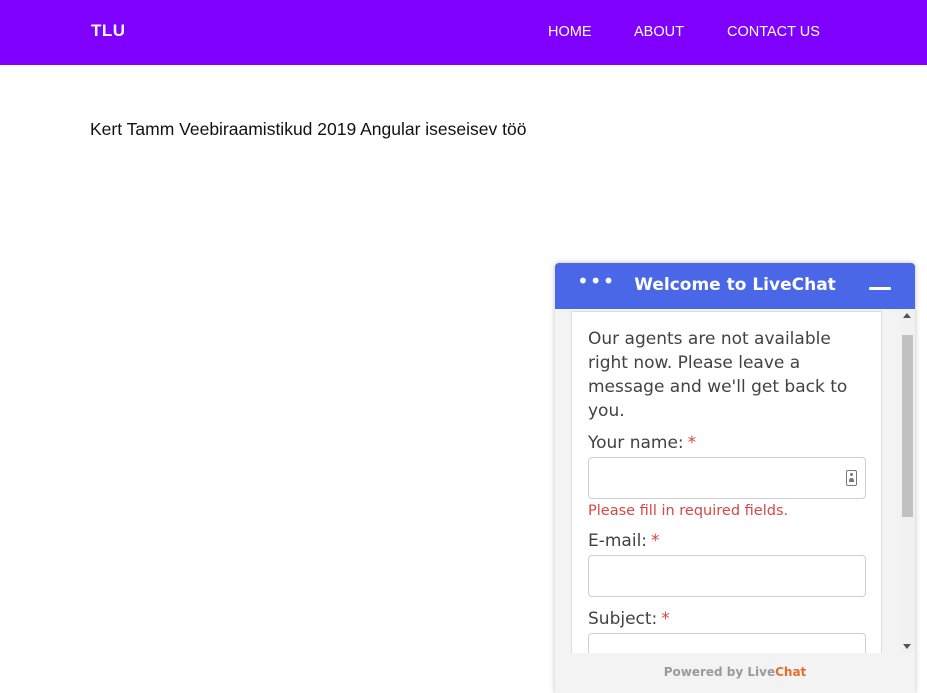  What do you see at coordinates (791, 672) in the screenshot?
I see `footer-brand-chat: Chat` at bounding box center [791, 672].